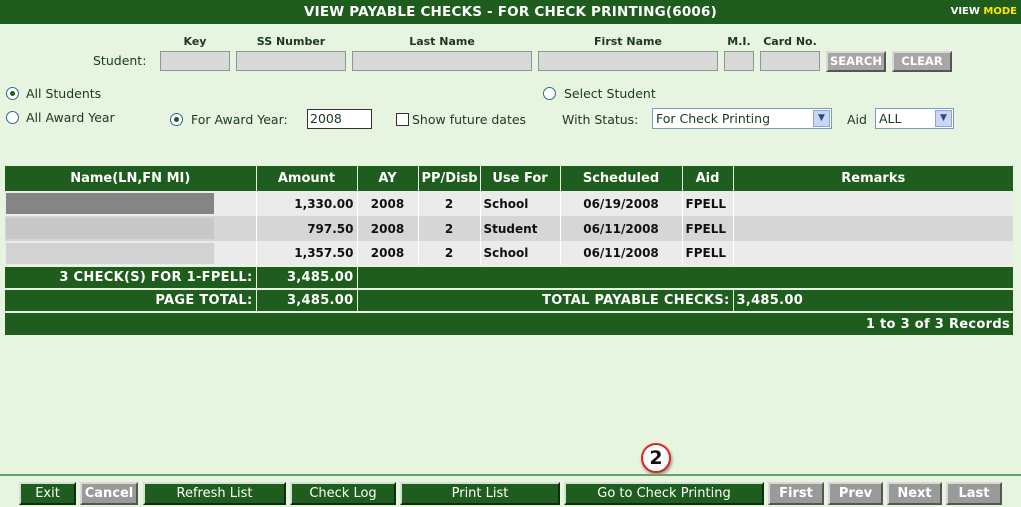  Describe the element at coordinates (448, 178) in the screenshot. I see `col-header-pp-disb: PP/Disb` at that location.